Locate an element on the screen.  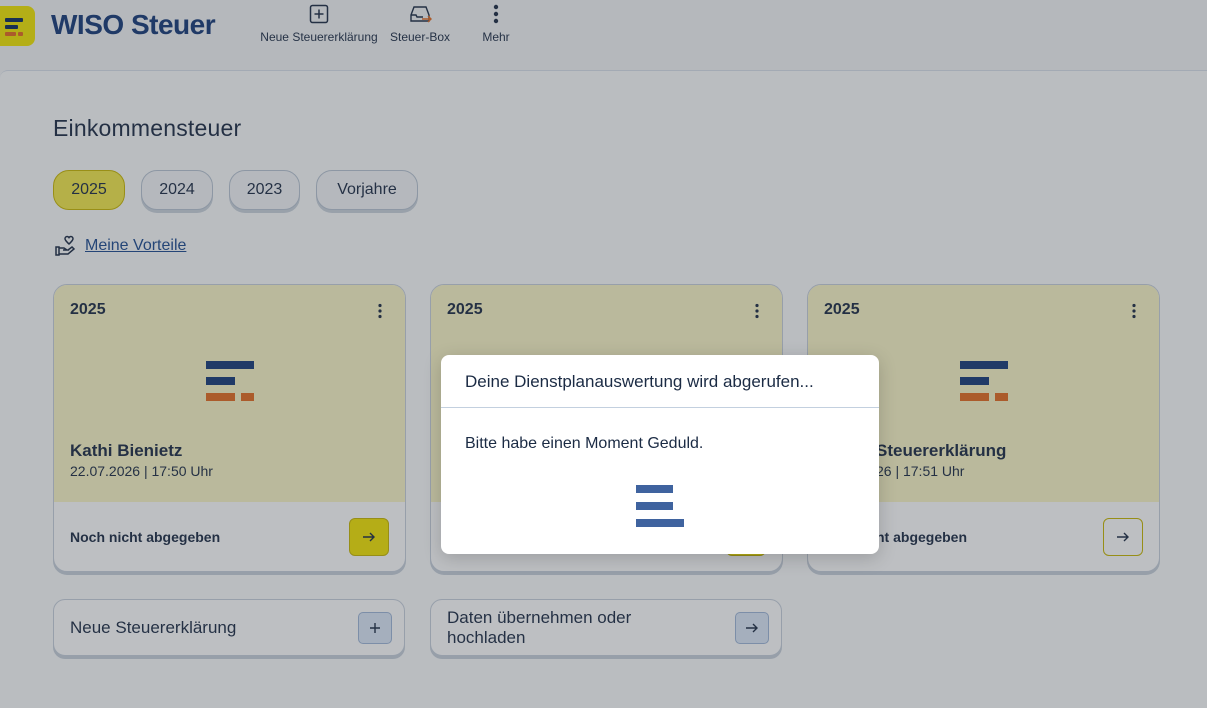
dialog-divider is located at coordinates (660, 407).